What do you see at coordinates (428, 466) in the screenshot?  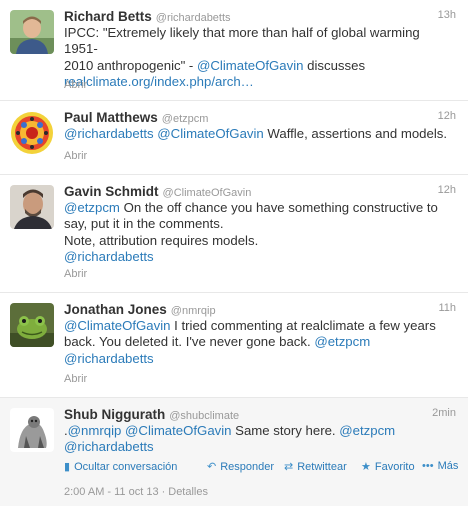 I see `more-dots-icon: •••` at bounding box center [428, 466].